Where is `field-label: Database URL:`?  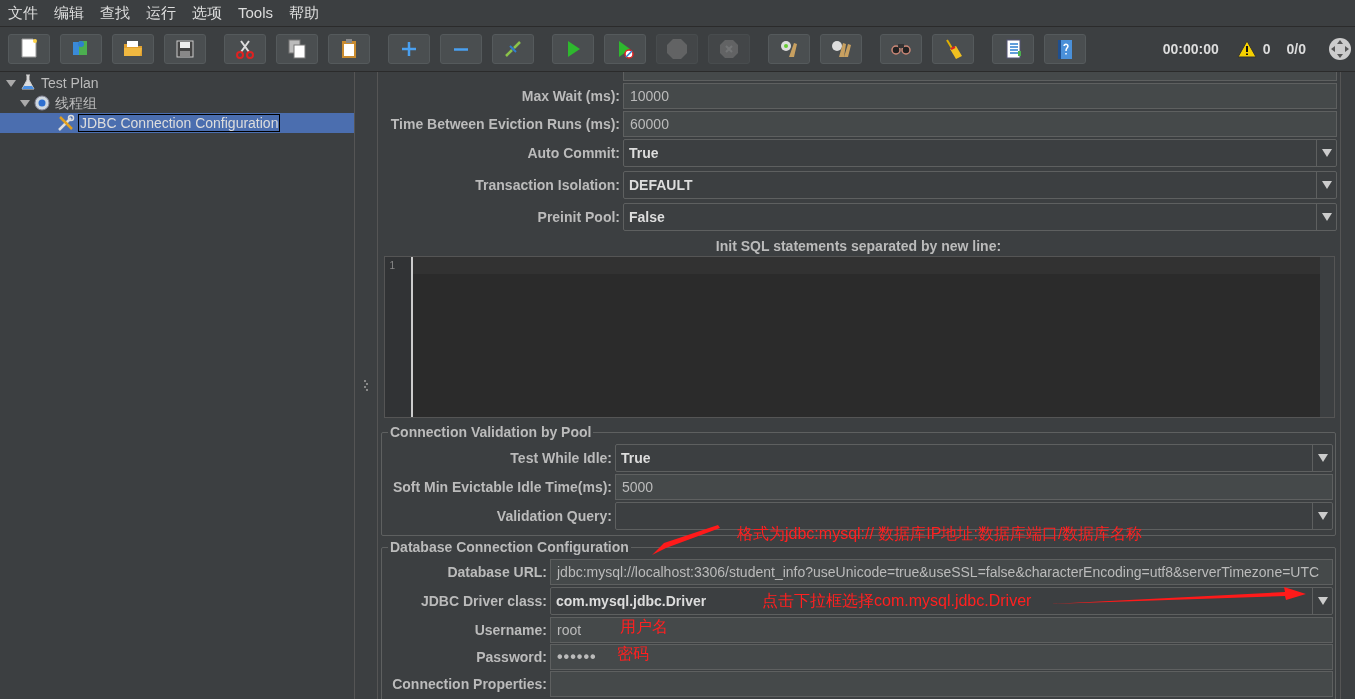 field-label: Database URL: is located at coordinates (496, 572).